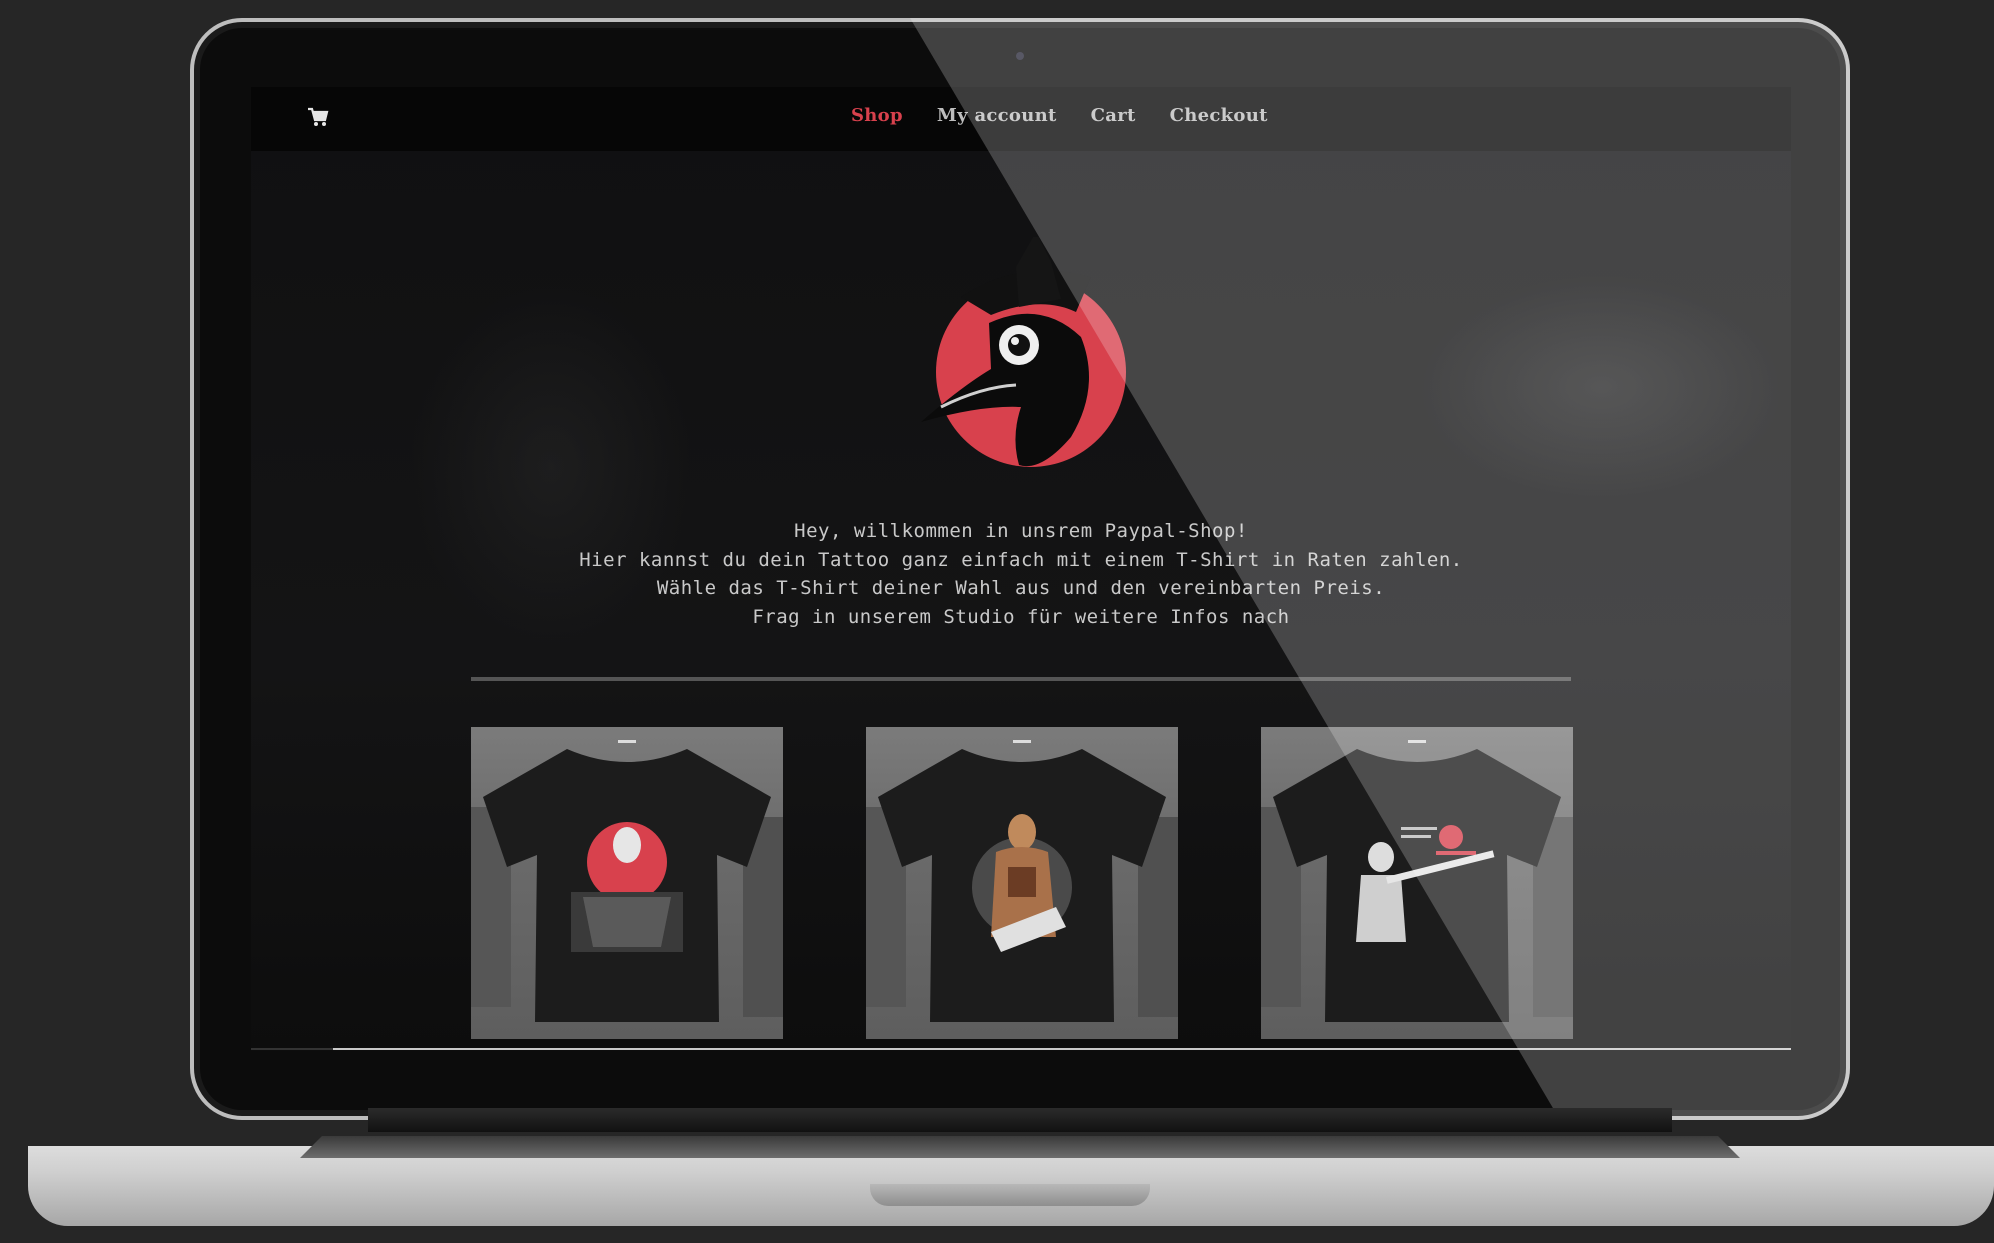 The width and height of the screenshot is (1994, 1243). Describe the element at coordinates (627, 885) in the screenshot. I see `tshirt-plague-doctor-image` at that location.